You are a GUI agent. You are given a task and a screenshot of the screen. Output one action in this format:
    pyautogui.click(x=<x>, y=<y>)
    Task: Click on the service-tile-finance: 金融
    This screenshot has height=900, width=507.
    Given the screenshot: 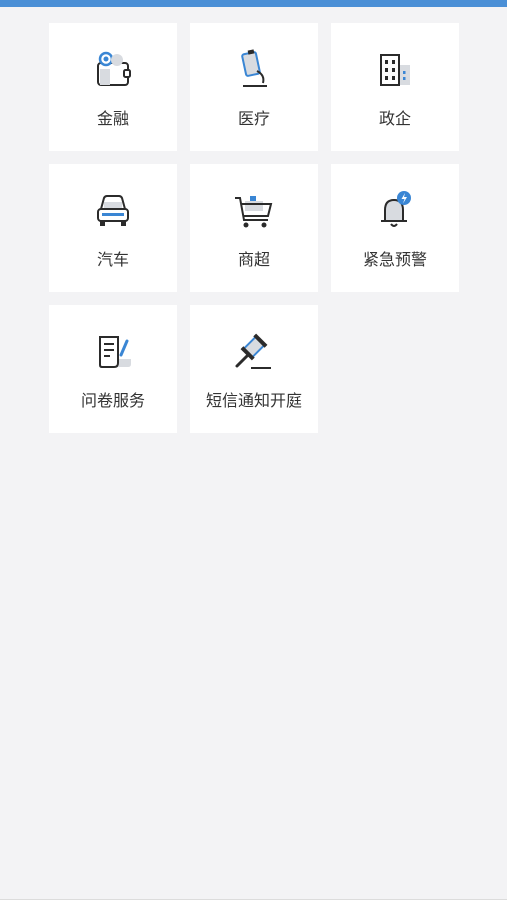 What is the action you would take?
    pyautogui.click(x=113, y=87)
    